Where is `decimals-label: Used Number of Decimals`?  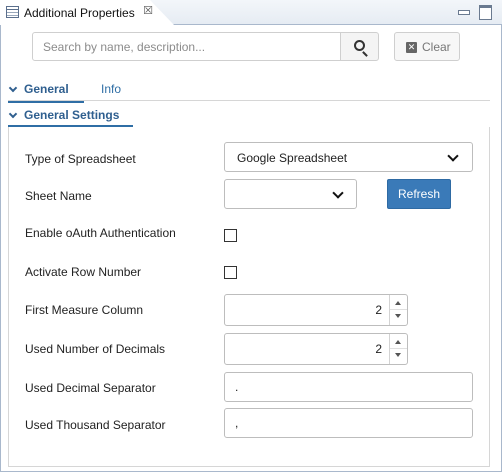 decimals-label: Used Number of Decimals is located at coordinates (95, 349).